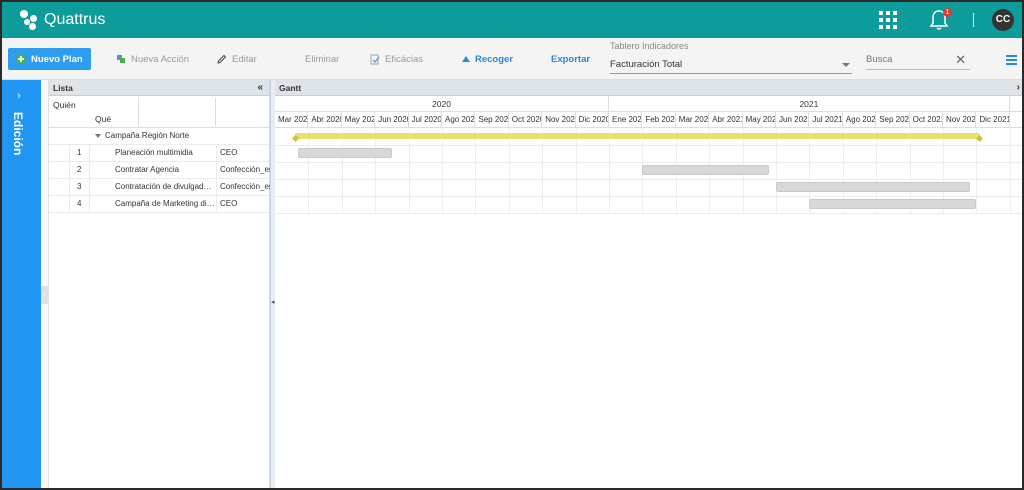  I want to click on efficacies-button: Eficácias, so click(396, 59).